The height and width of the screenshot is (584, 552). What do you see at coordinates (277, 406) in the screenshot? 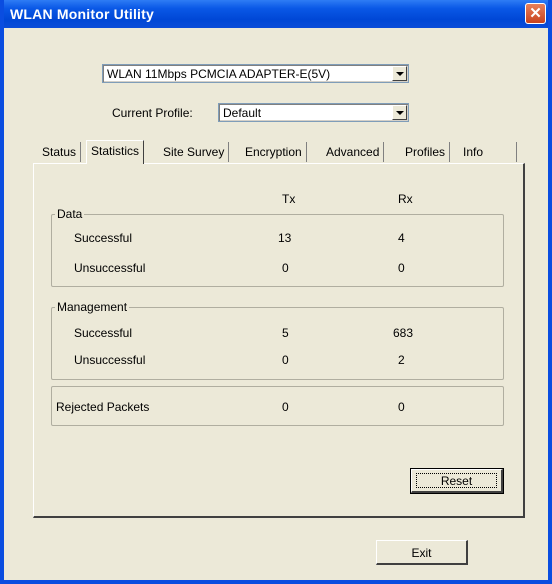
I see `rejected-packets-group: Rejected Packets 0 0` at bounding box center [277, 406].